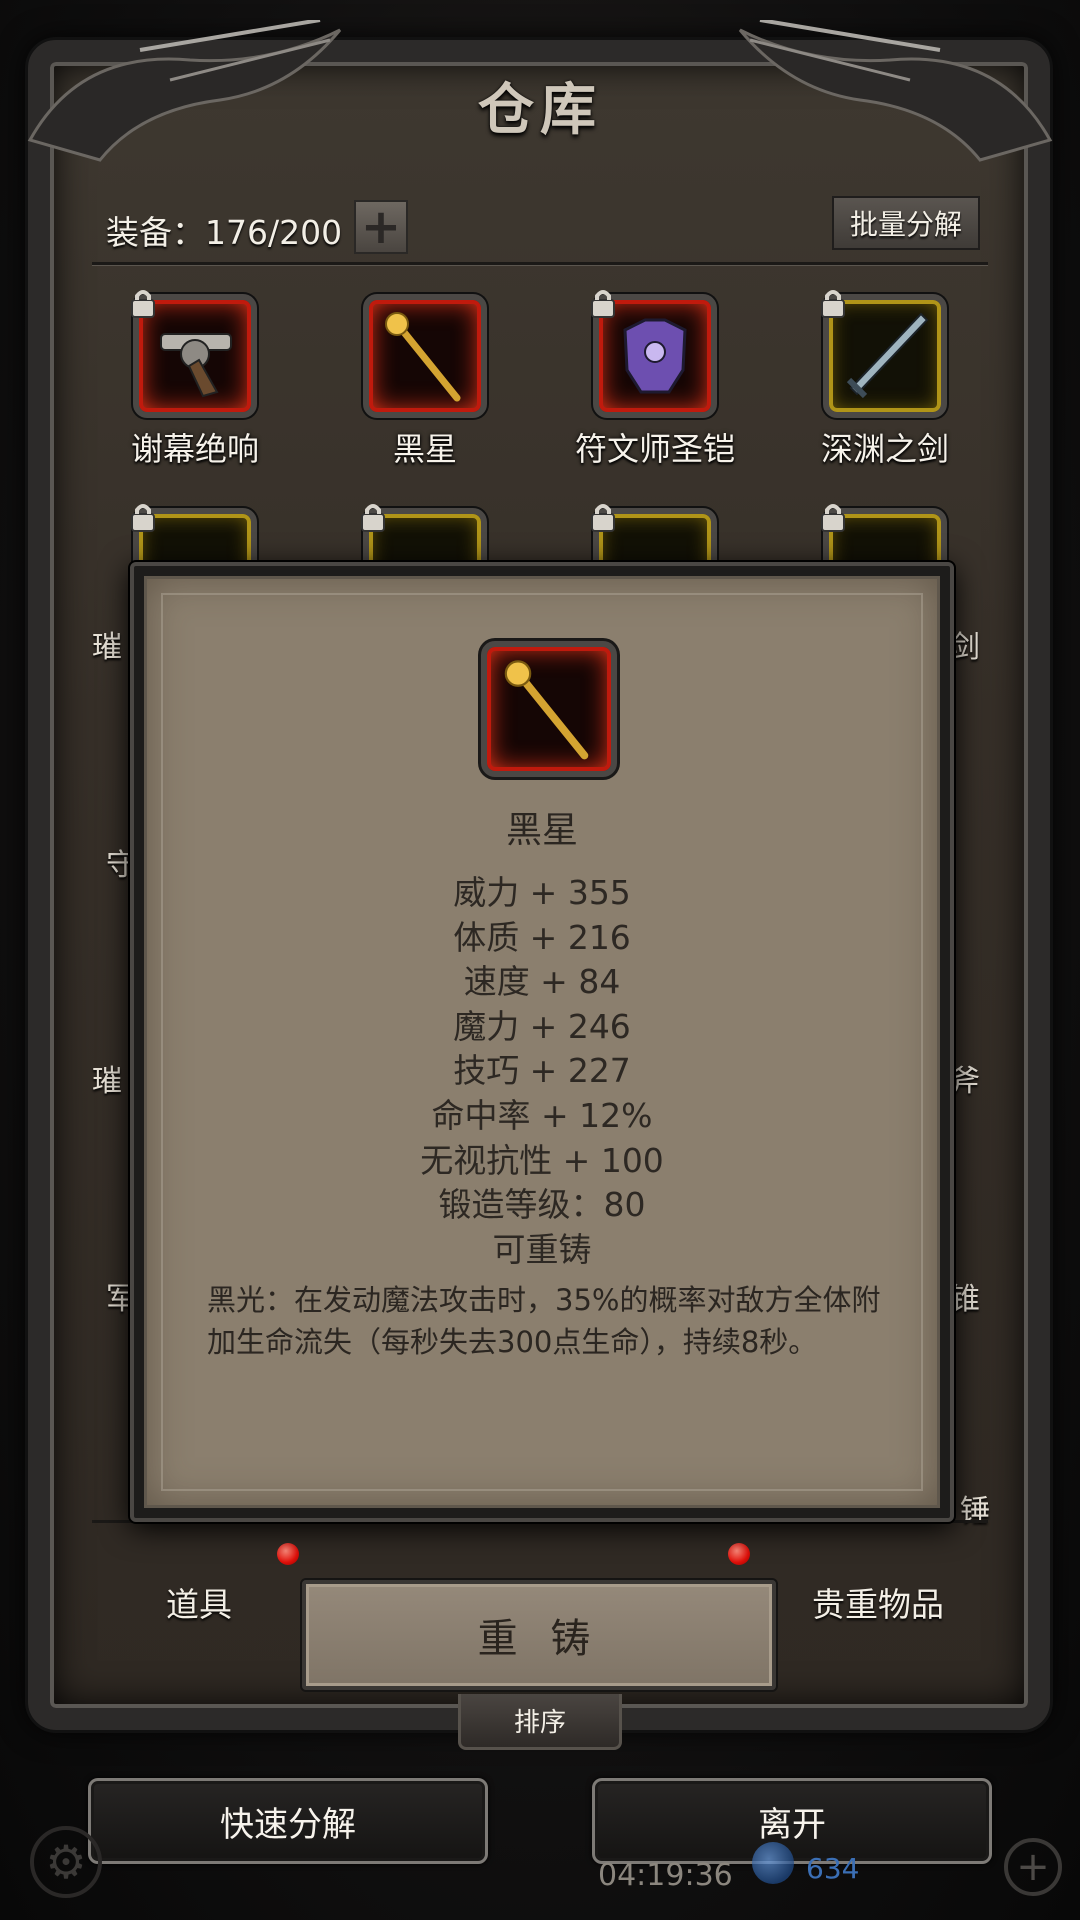 The width and height of the screenshot is (1080, 1920). I want to click on stat-line: 技巧 + 227, so click(542, 1071).